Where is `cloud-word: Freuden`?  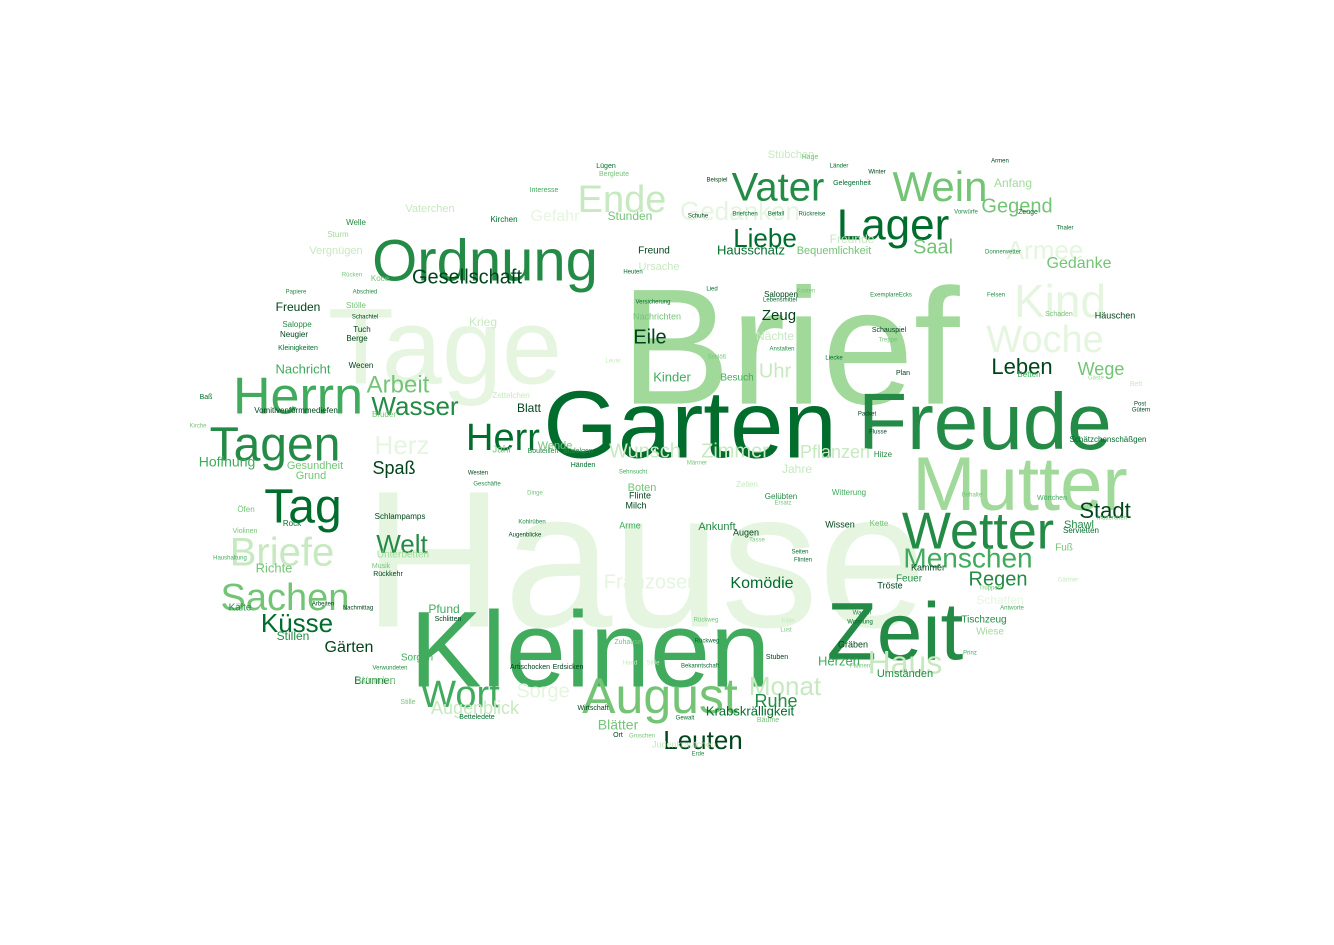
cloud-word: Freuden is located at coordinates (298, 307).